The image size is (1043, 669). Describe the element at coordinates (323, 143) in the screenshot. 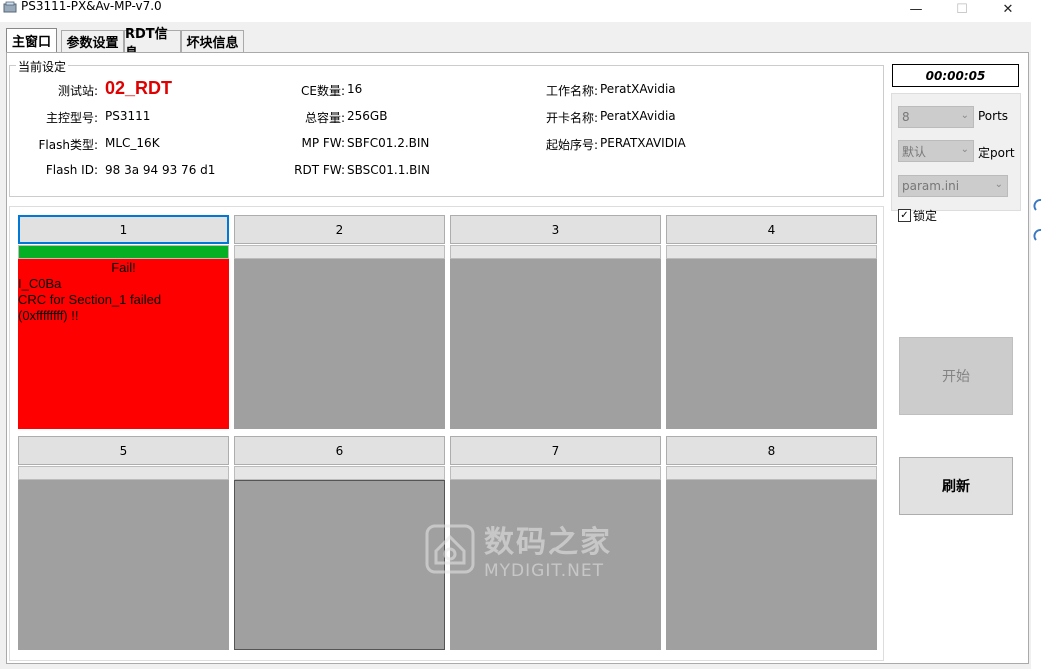

I see `mp-fw-label: MP FW:` at that location.